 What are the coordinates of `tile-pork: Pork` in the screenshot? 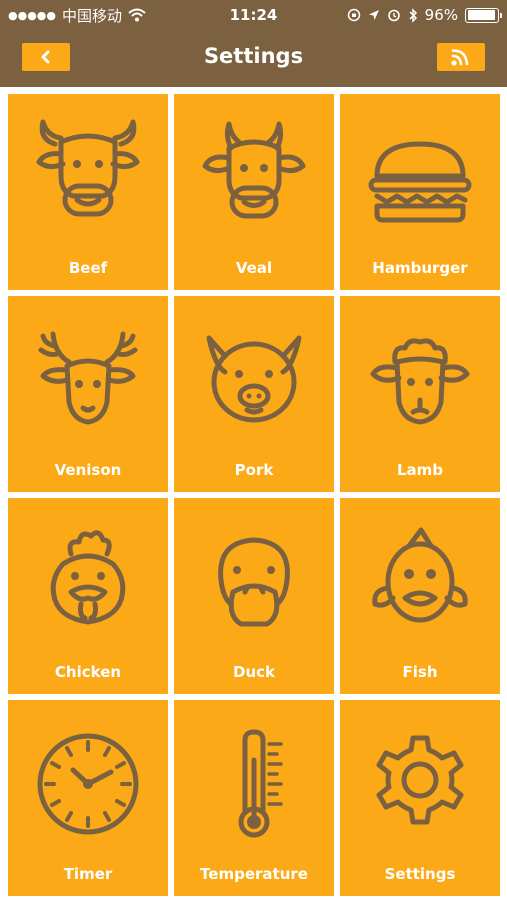 It's located at (254, 394).